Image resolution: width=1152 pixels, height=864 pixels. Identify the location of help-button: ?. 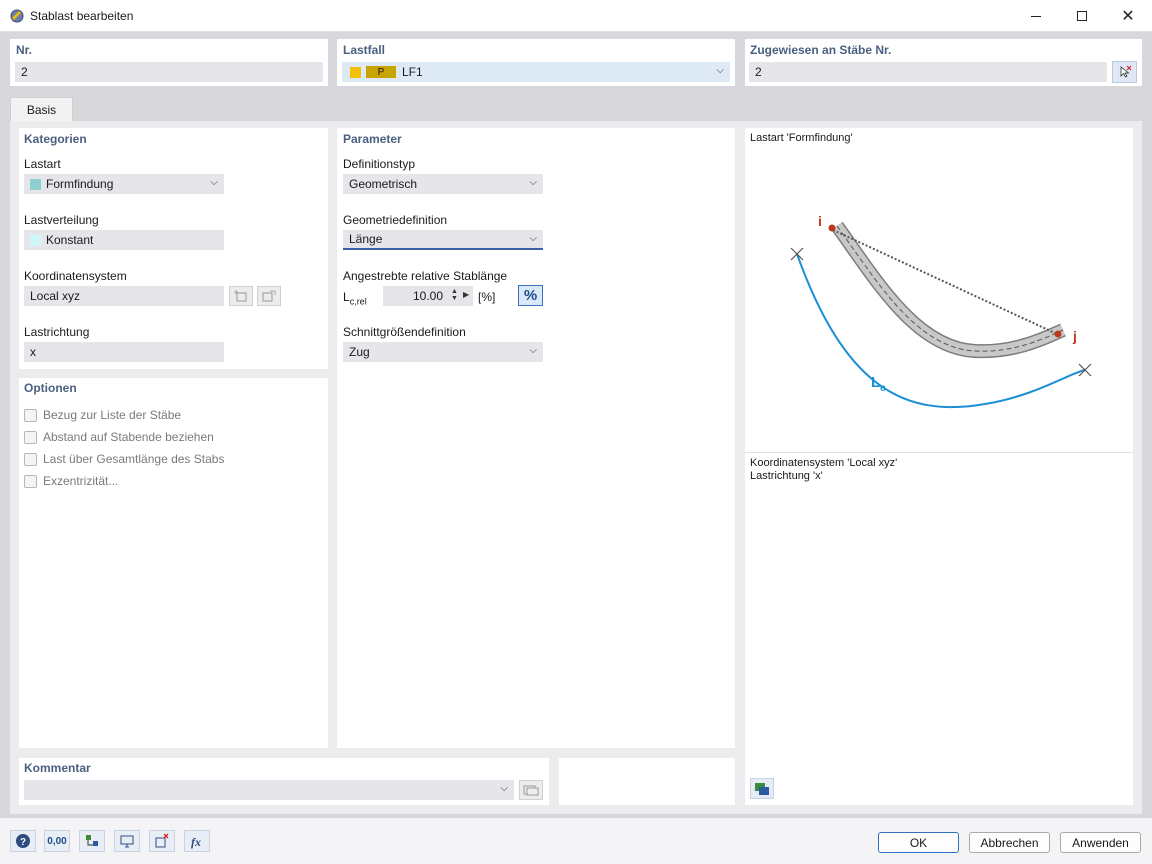
(23, 841).